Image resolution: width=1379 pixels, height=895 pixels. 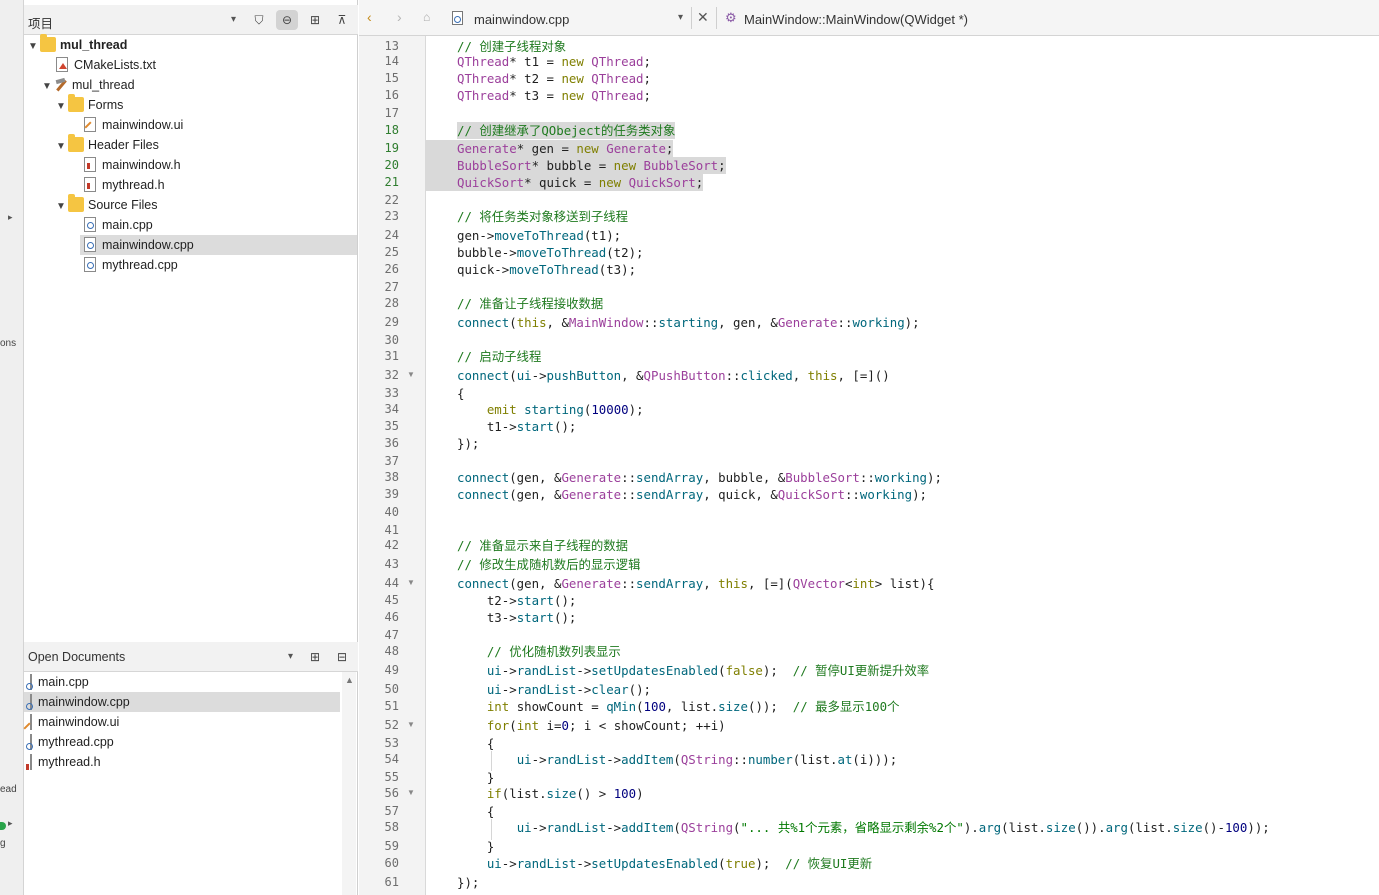 I want to click on project-view-combo: 项目, so click(x=40, y=22).